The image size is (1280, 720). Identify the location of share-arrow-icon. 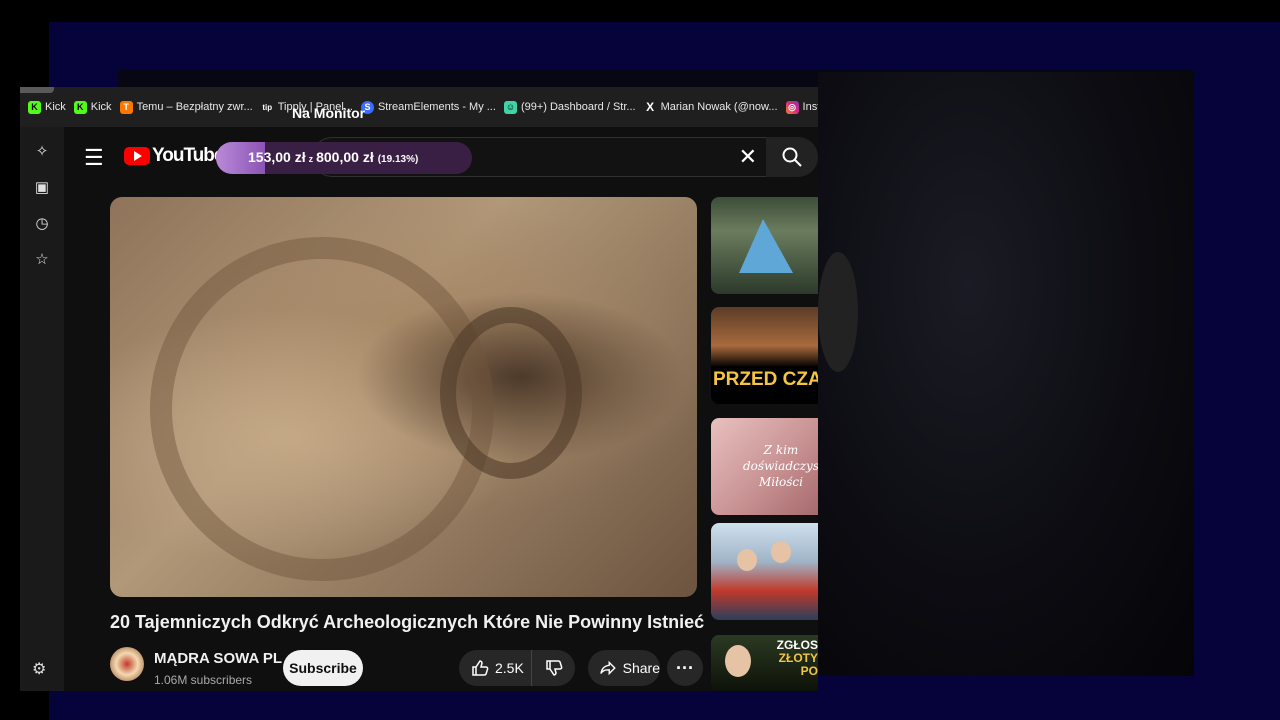
(608, 668).